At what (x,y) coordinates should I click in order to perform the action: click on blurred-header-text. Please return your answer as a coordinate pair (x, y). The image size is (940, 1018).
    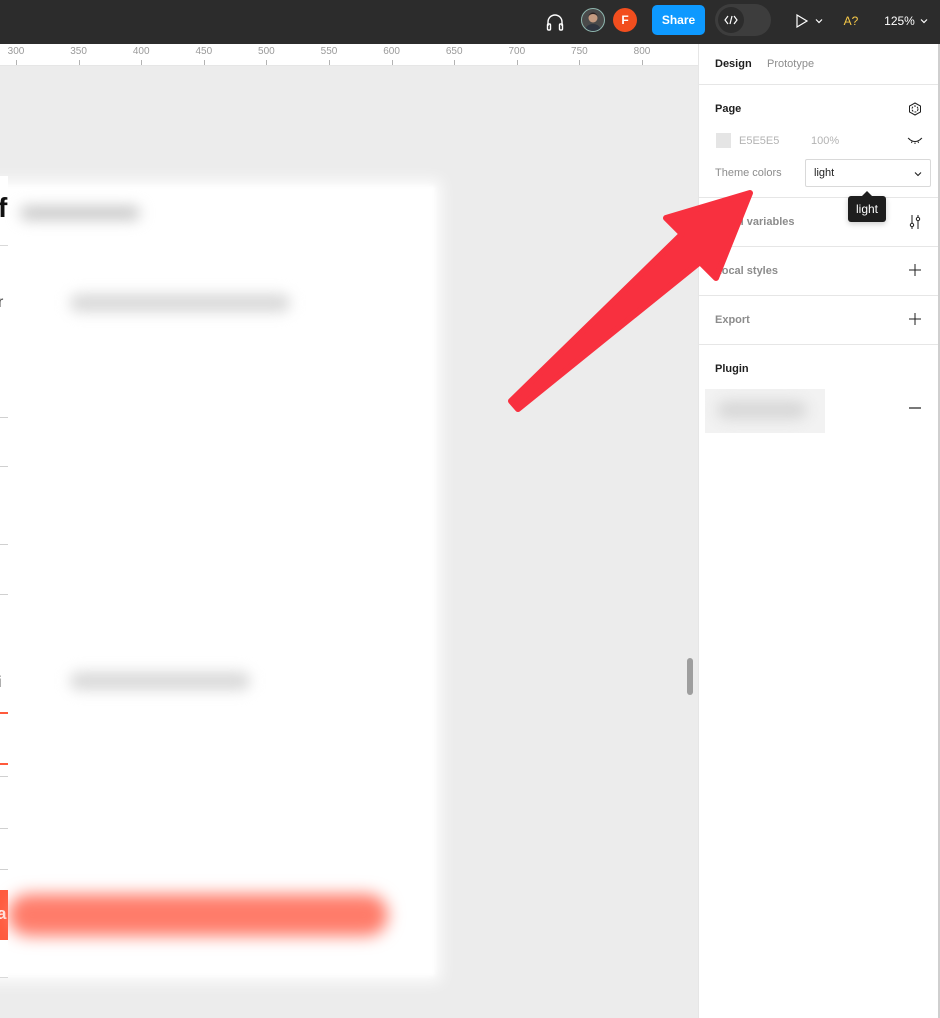
    Looking at the image, I should click on (80, 213).